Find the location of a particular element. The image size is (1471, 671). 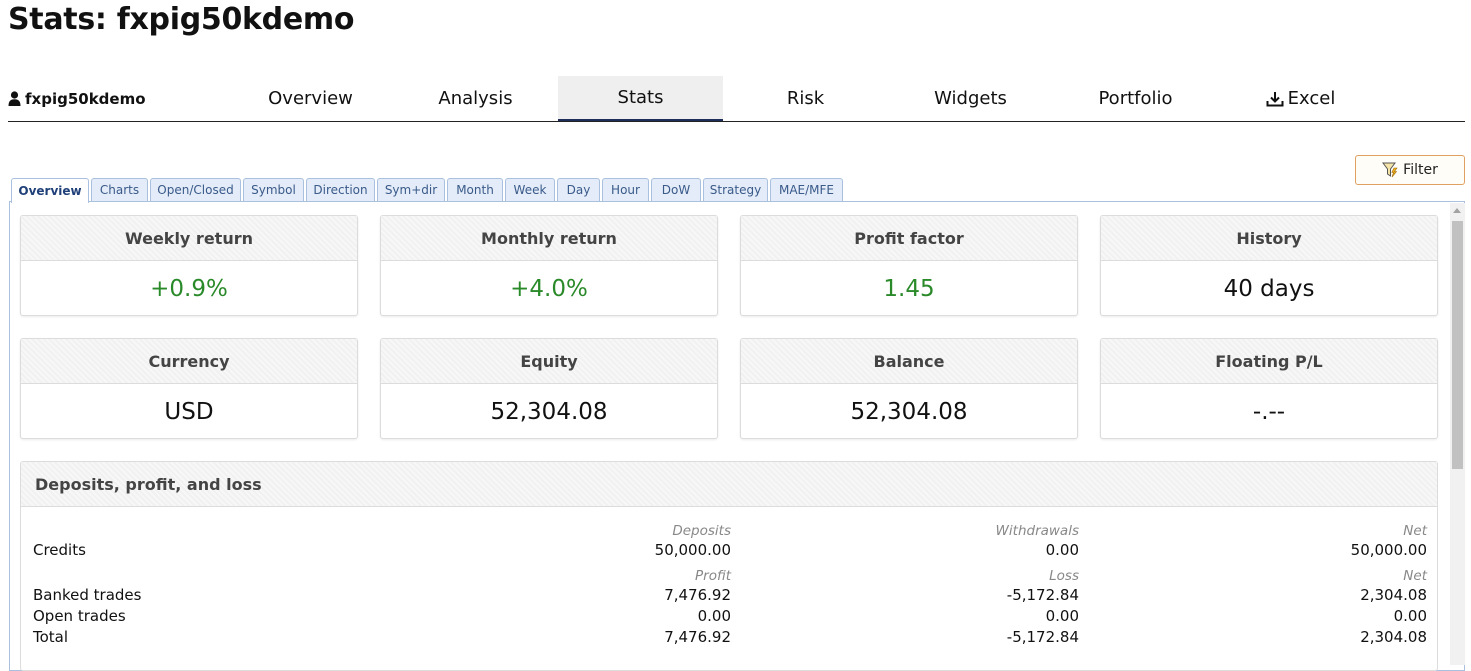

scrollbar-thumb is located at coordinates (1457, 345).